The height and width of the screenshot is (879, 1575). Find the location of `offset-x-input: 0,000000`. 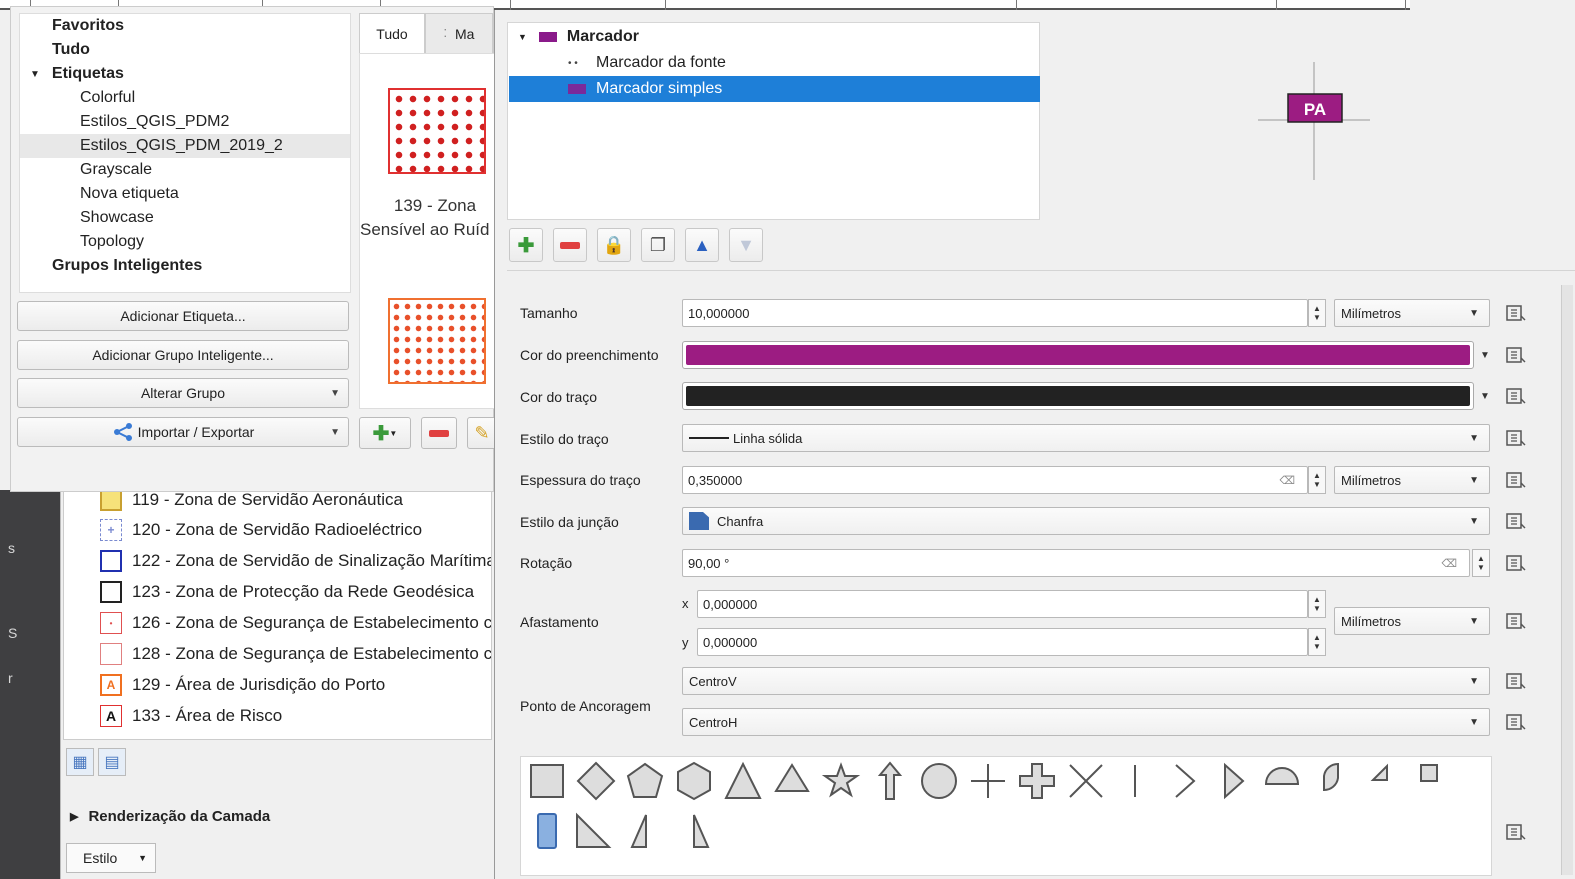

offset-x-input: 0,000000 is located at coordinates (1002, 604).